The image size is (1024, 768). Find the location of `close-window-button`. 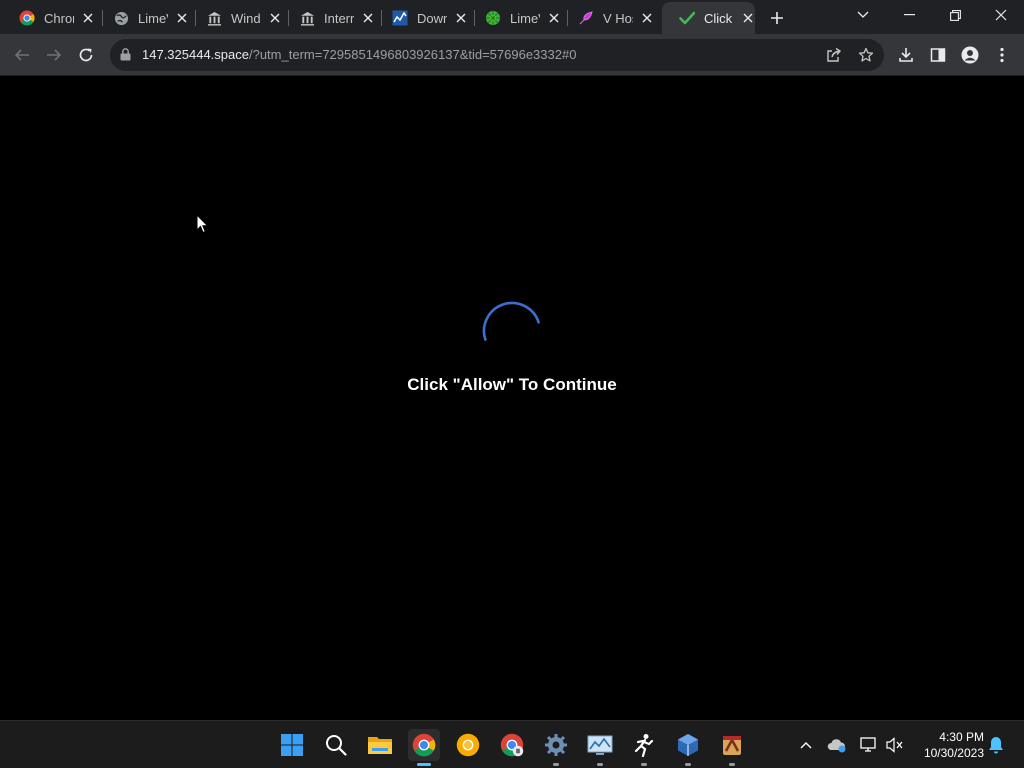

close-window-button is located at coordinates (1001, 15).